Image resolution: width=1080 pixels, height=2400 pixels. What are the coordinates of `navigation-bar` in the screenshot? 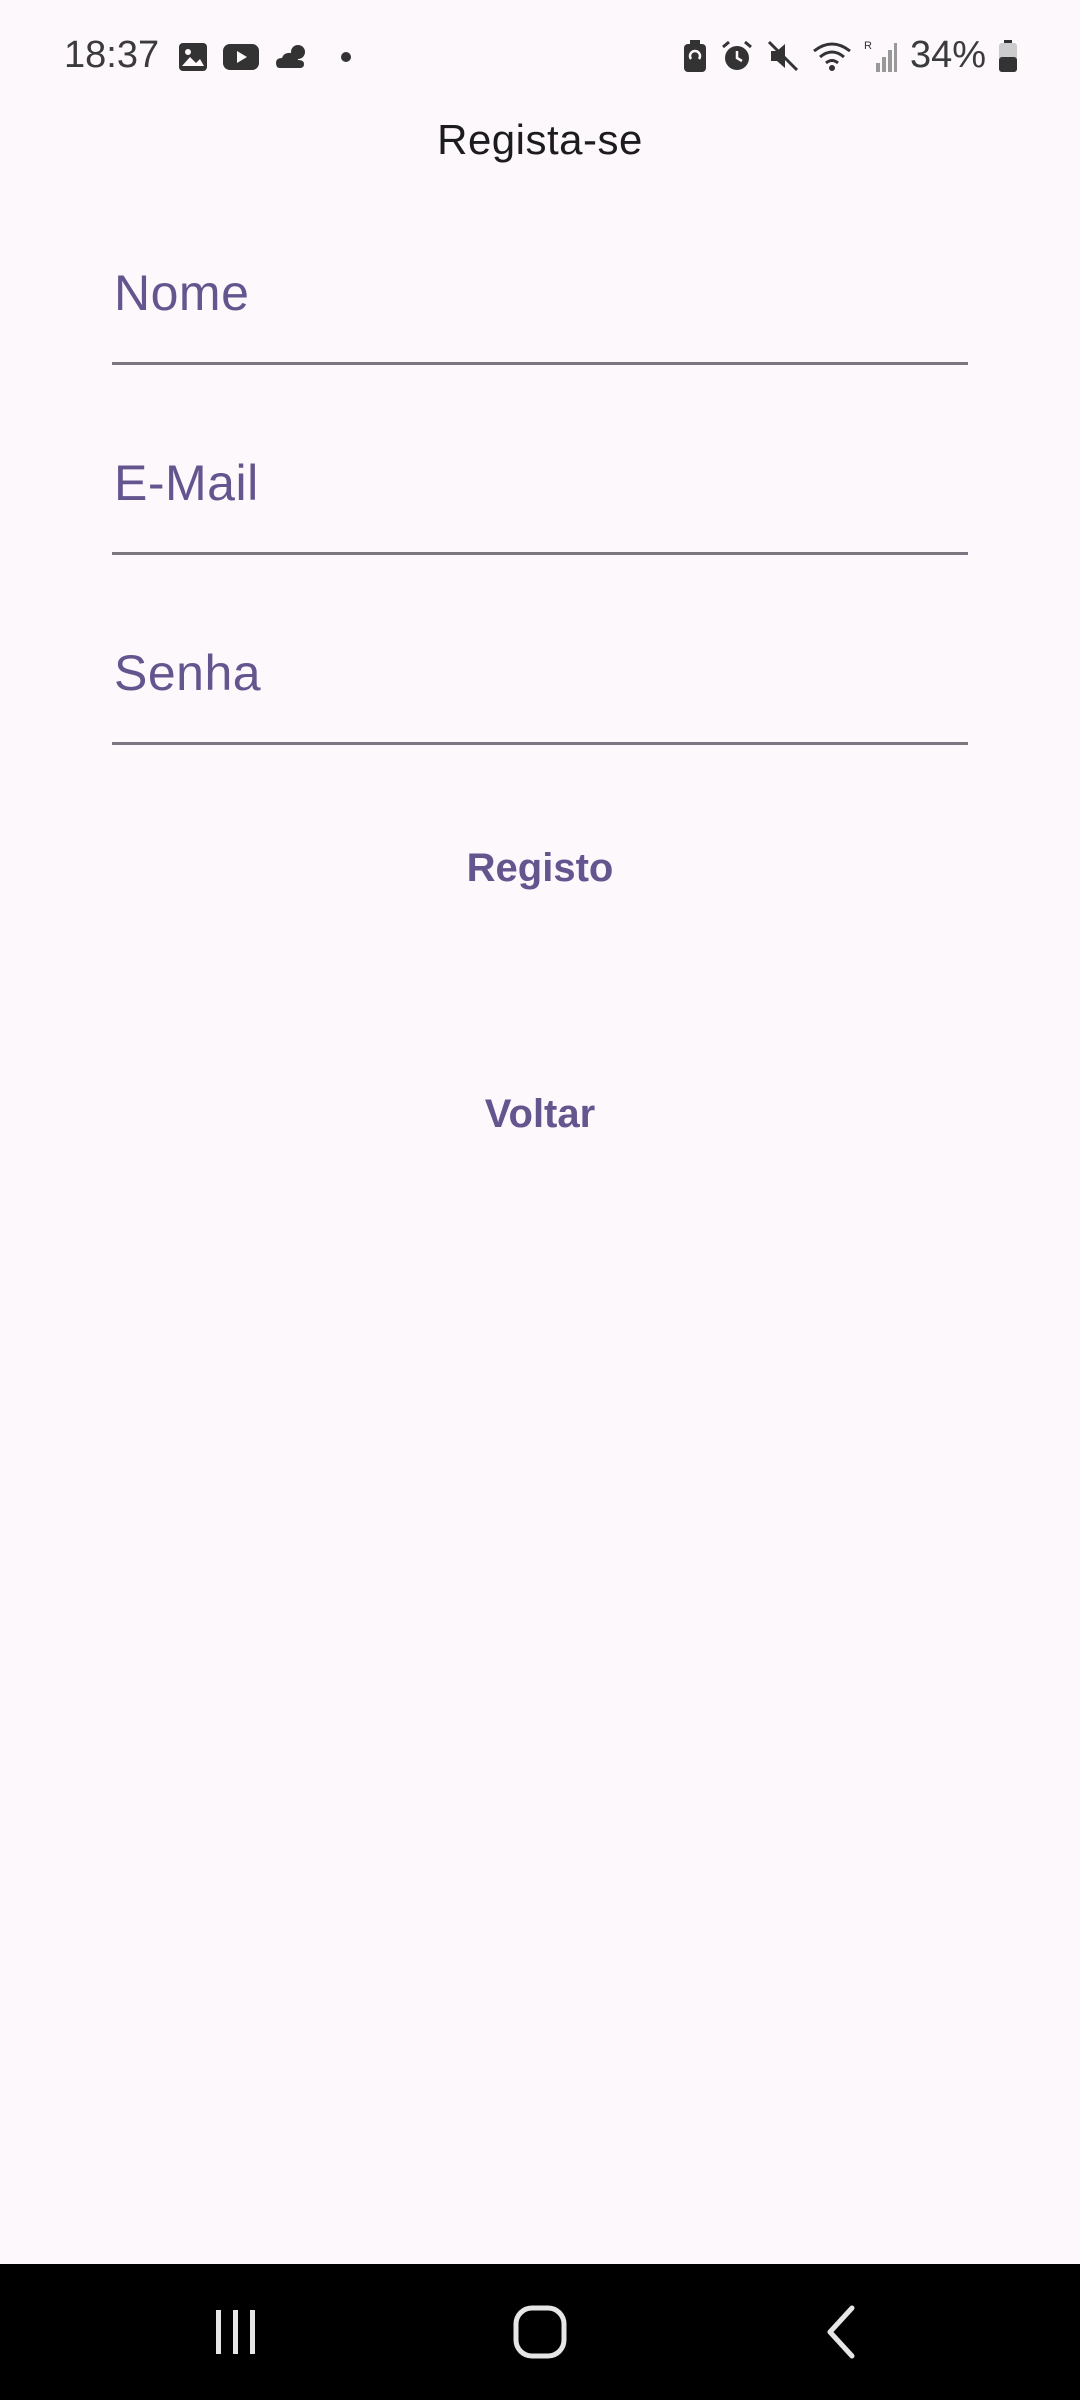 It's located at (540, 2332).